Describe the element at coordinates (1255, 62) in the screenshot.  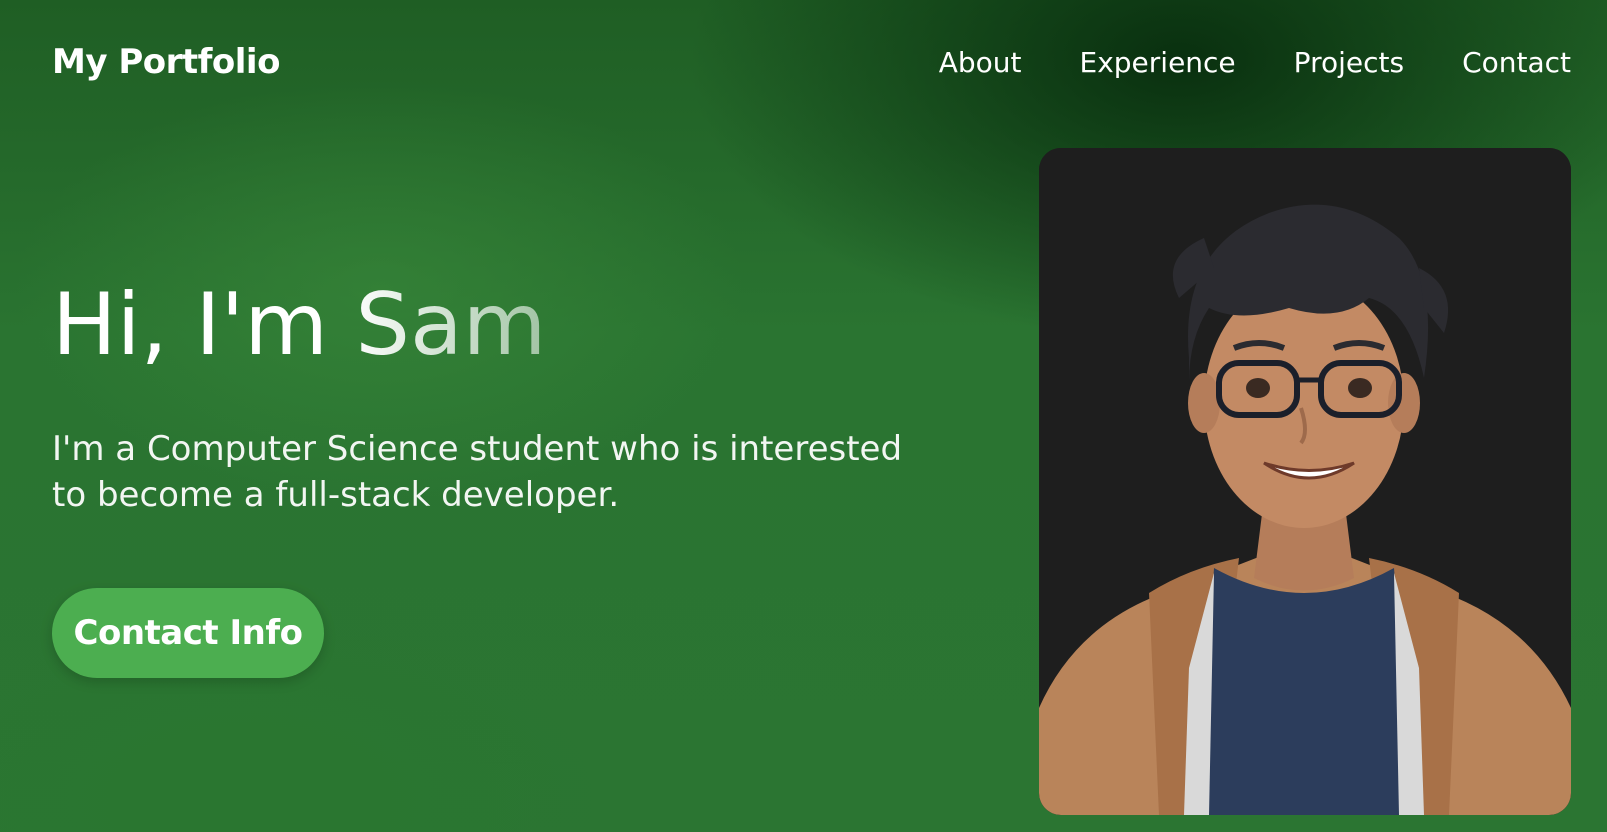
I see `nav-links: About Experience Projects Contact` at that location.